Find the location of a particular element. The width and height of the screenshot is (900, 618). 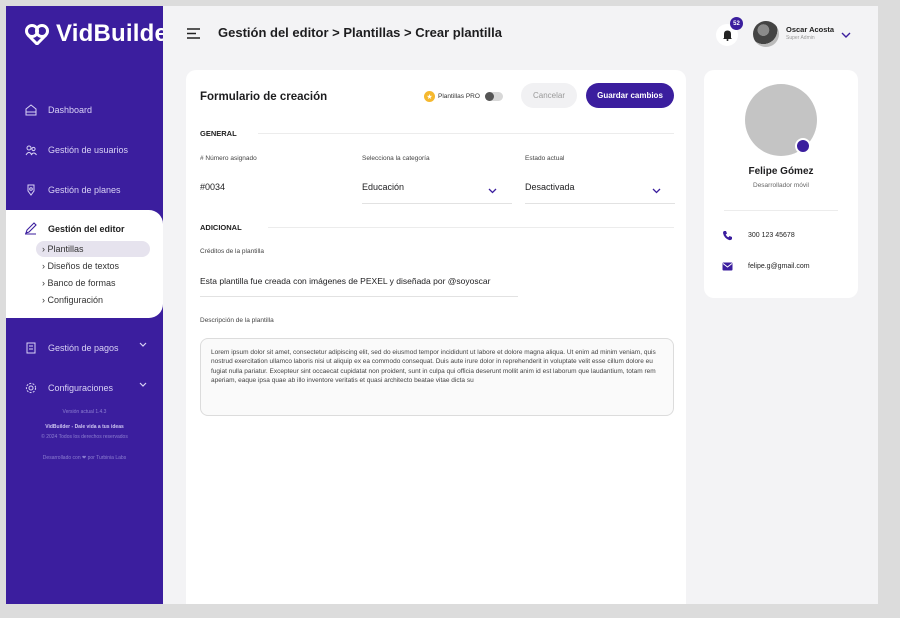

sidebar-subitem-banco-formas: › Banco de formas is located at coordinates (93, 283).